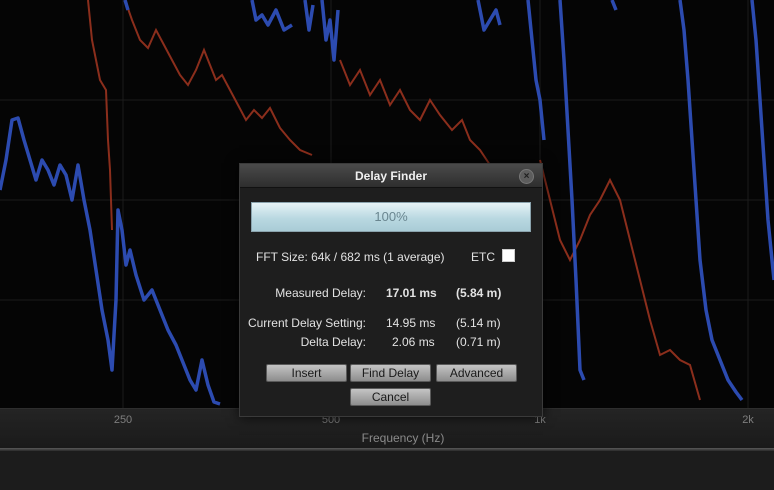  I want to click on current-delay-m: (5.14 m), so click(478, 323).